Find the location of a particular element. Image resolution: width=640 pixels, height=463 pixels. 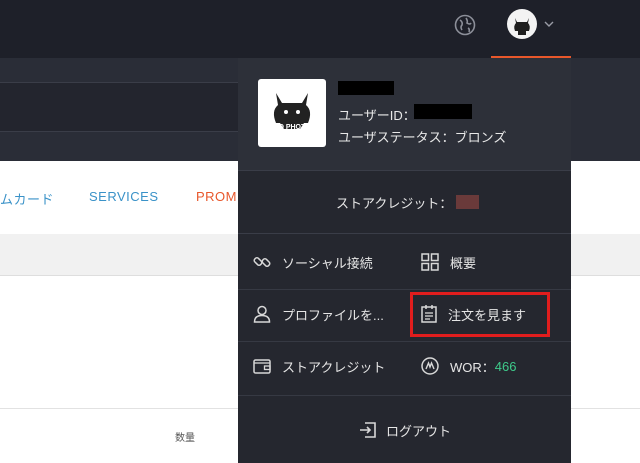

user-id-label: ユーザーID： is located at coordinates (377, 115).